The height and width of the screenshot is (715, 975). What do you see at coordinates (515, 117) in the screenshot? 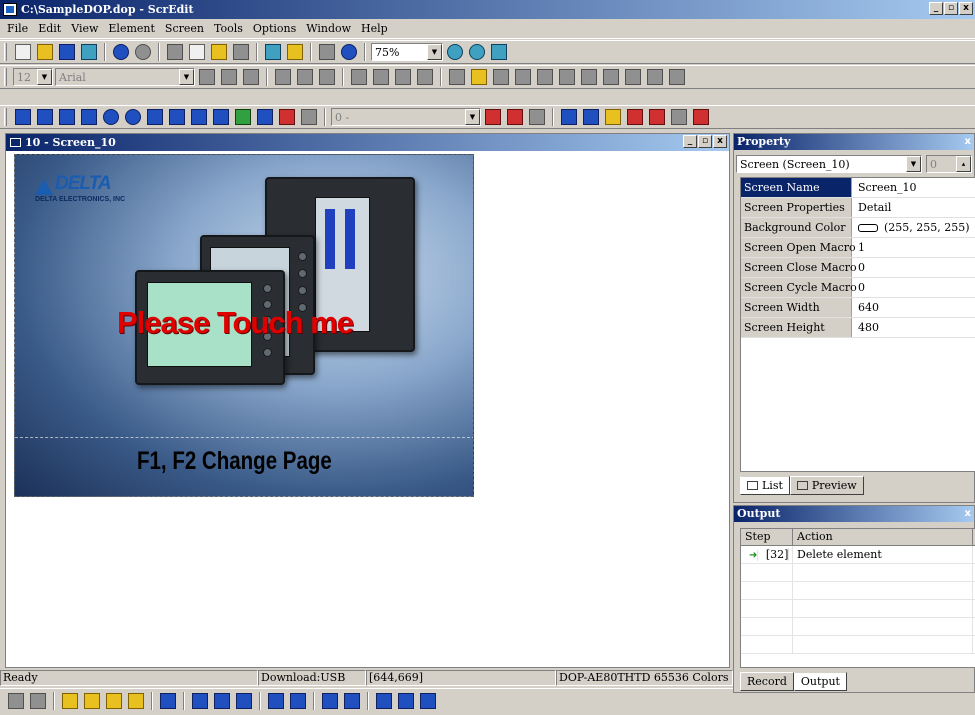
I see `disconnect-icon` at bounding box center [515, 117].